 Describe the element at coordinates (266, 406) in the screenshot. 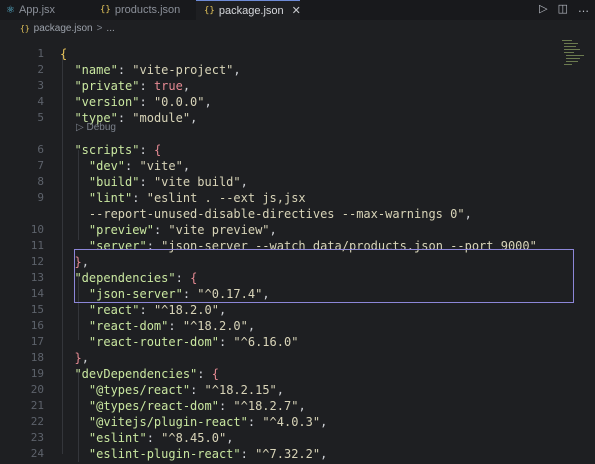

I see `code-token: "^18.2.7"` at that location.